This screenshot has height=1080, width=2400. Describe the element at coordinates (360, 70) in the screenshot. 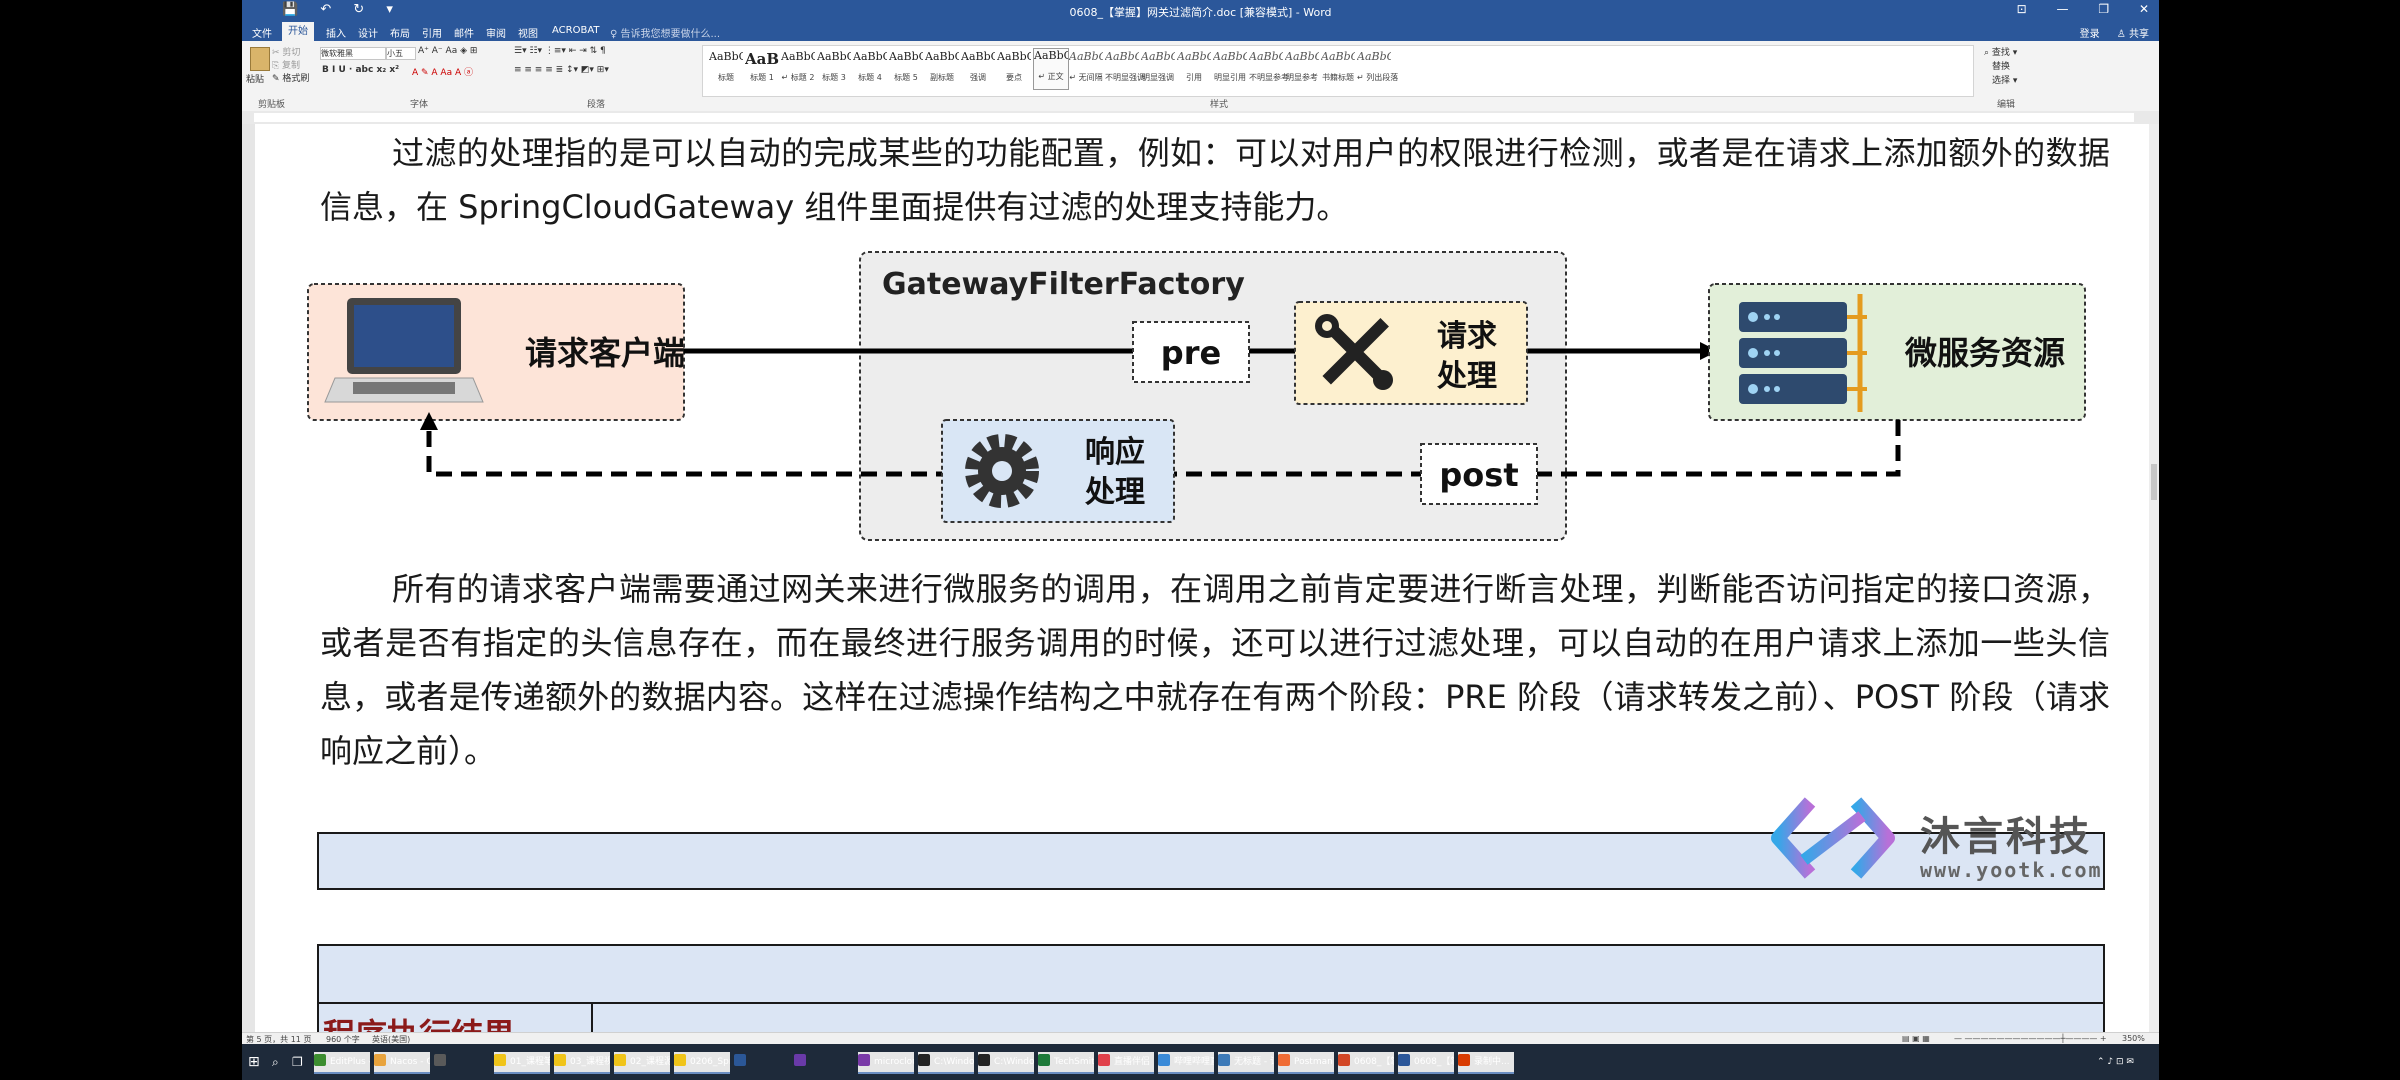

I see `font-format-icons: B I U · abc x₂ x²` at that location.